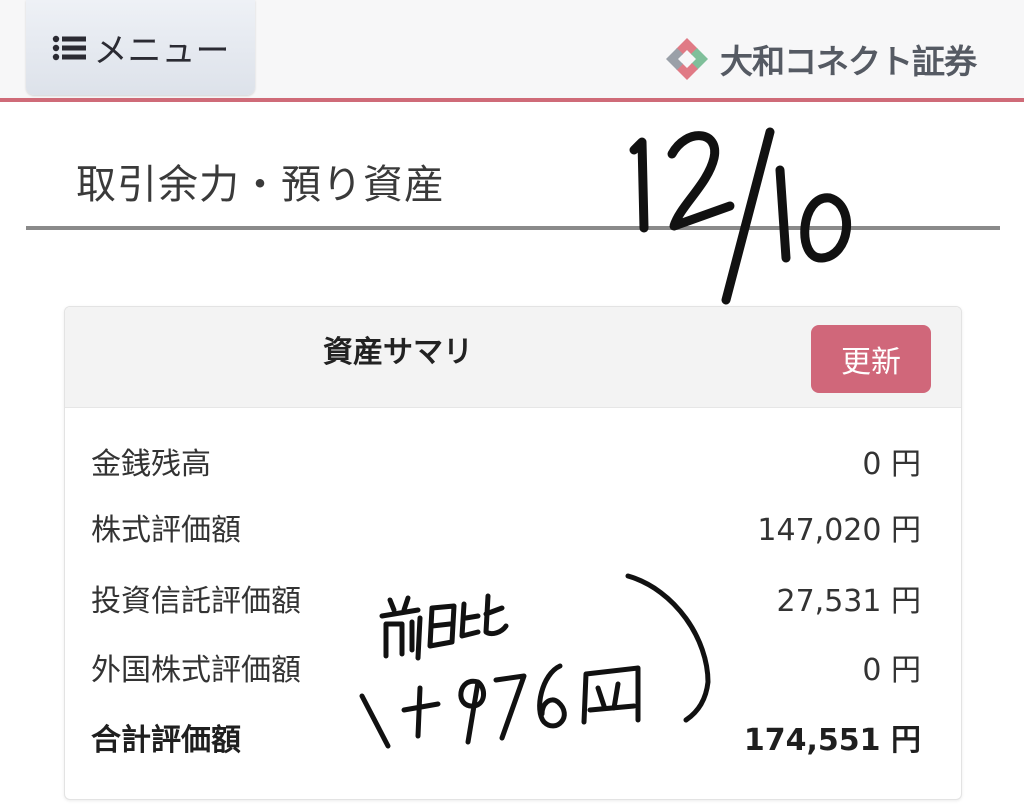  Describe the element at coordinates (260, 185) in the screenshot. I see `page-title: 取引余力・預り資産` at that location.